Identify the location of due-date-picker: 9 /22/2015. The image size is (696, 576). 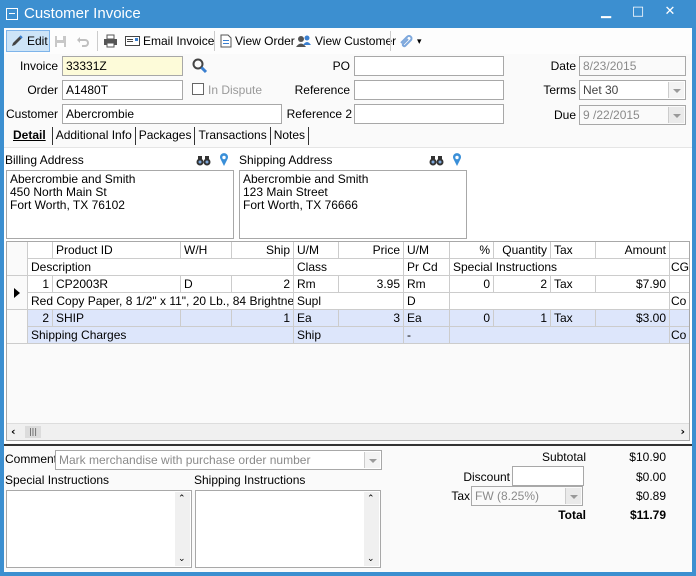
(632, 115).